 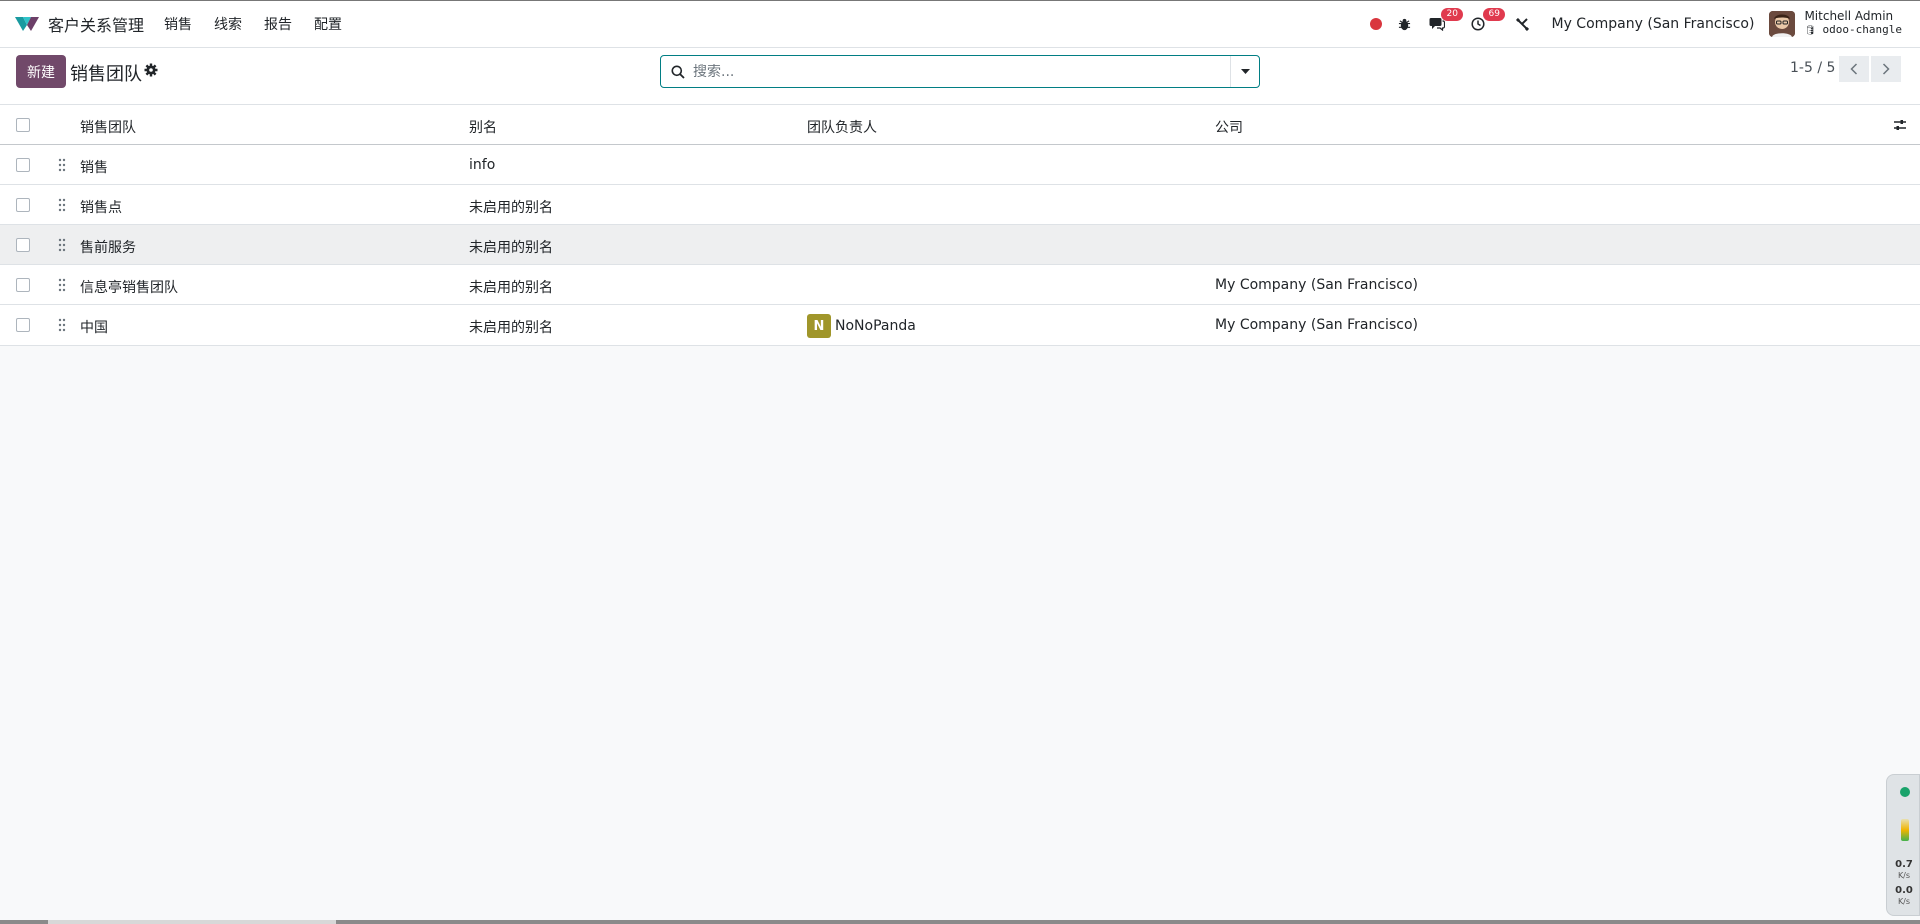 What do you see at coordinates (1905, 830) in the screenshot?
I see `signal-bar-icon` at bounding box center [1905, 830].